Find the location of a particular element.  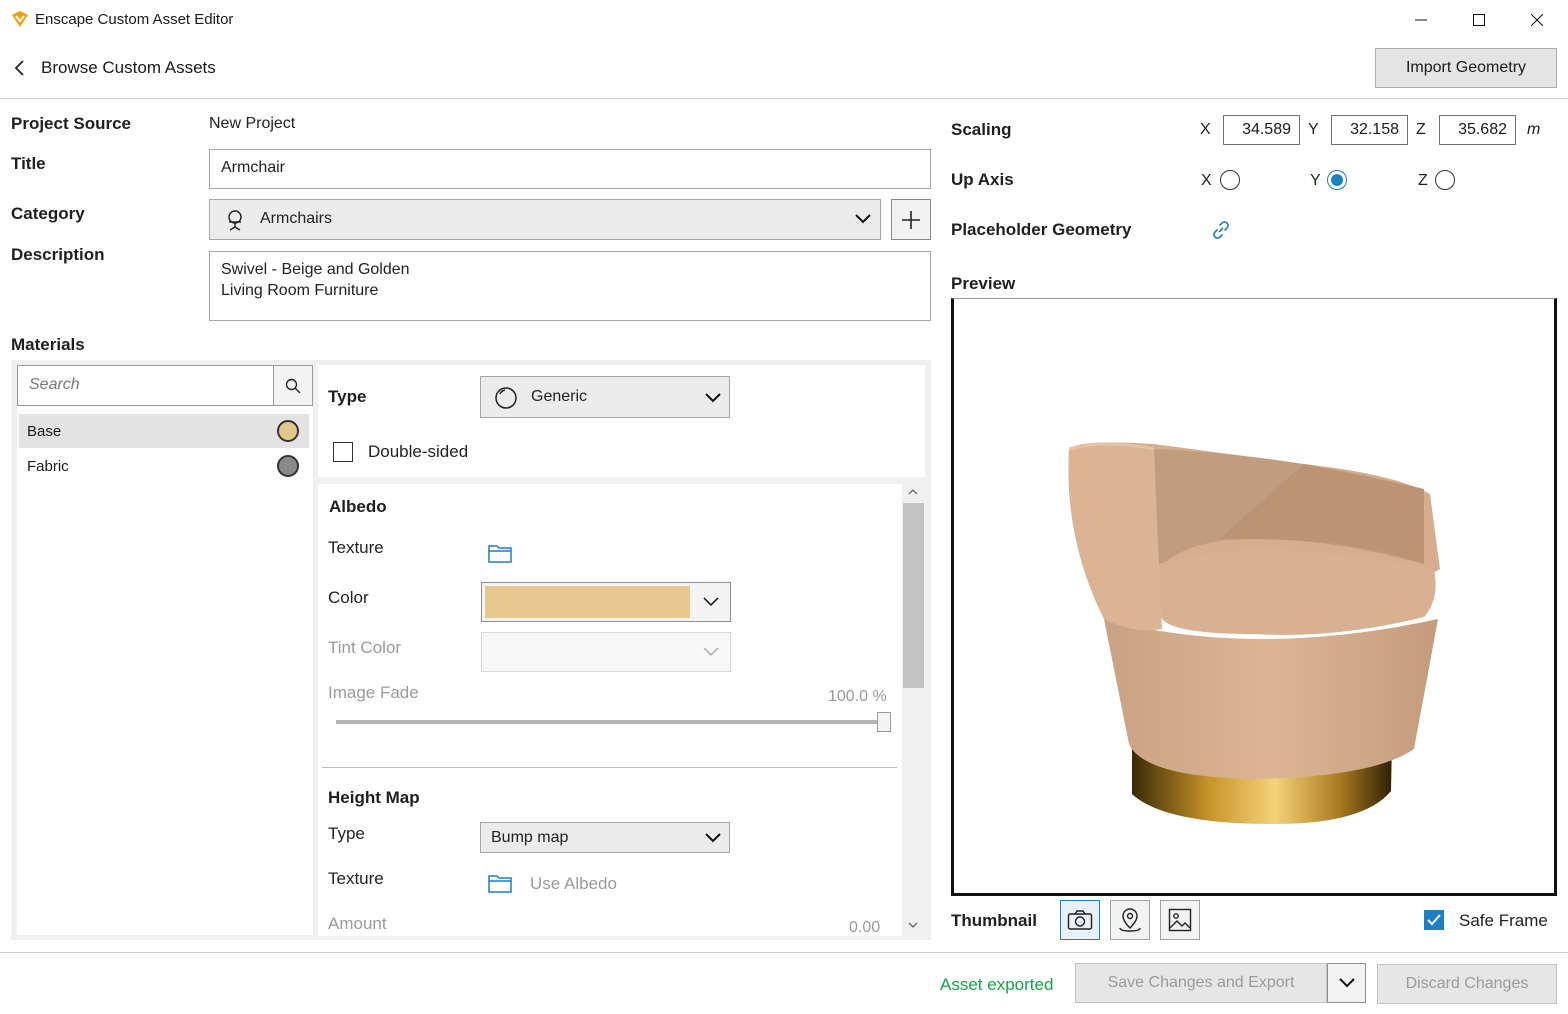

up-axis-x-radio is located at coordinates (1230, 180).